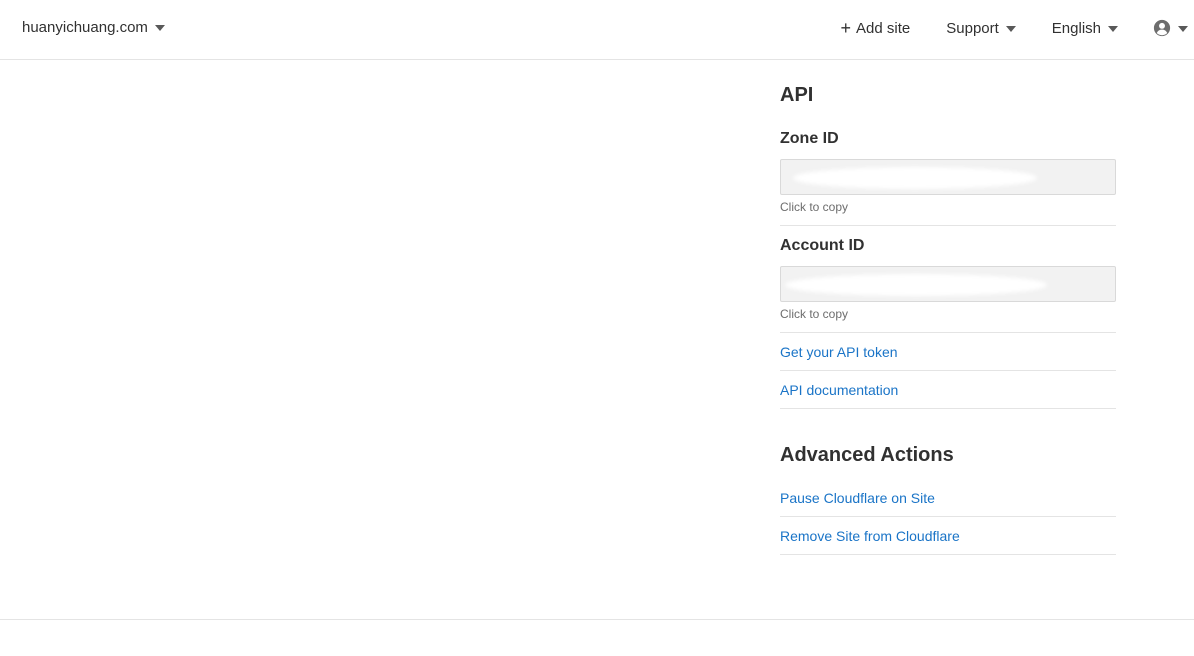 Image resolution: width=1194 pixels, height=656 pixels. What do you see at coordinates (1076, 28) in the screenshot?
I see `language-label: English` at bounding box center [1076, 28].